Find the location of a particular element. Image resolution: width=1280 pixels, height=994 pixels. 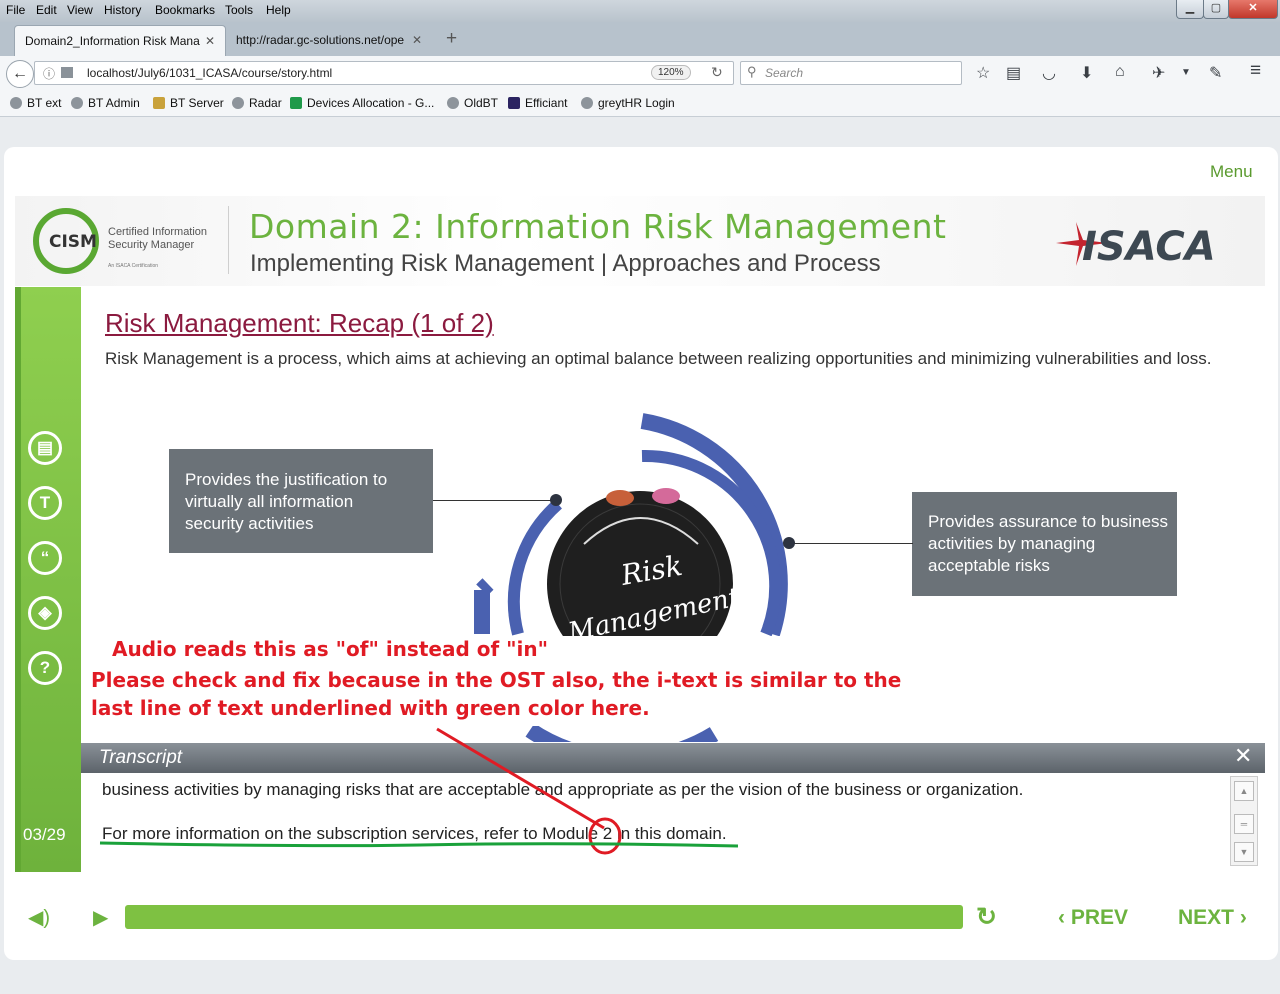

back-arrow-icon: ← is located at coordinates (20, 74).